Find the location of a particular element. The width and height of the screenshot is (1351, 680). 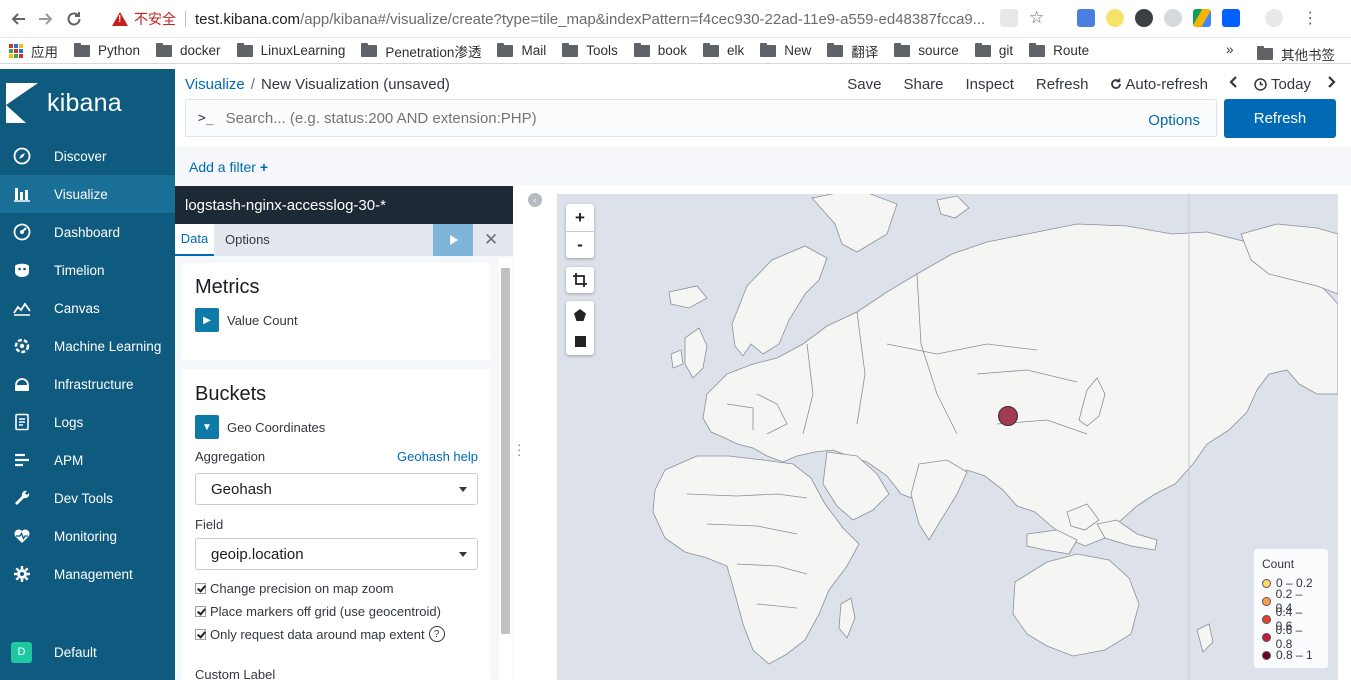

menu-kebab-icon: ⋮ is located at coordinates (1310, 18).